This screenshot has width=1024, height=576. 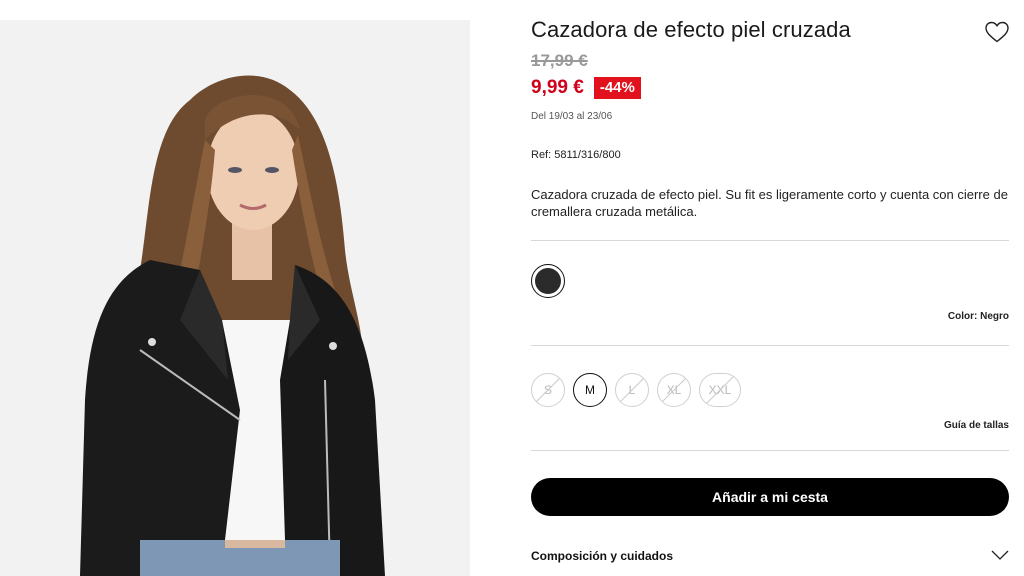 I want to click on accordion-label: Composición y cuidados, so click(x=602, y=556).